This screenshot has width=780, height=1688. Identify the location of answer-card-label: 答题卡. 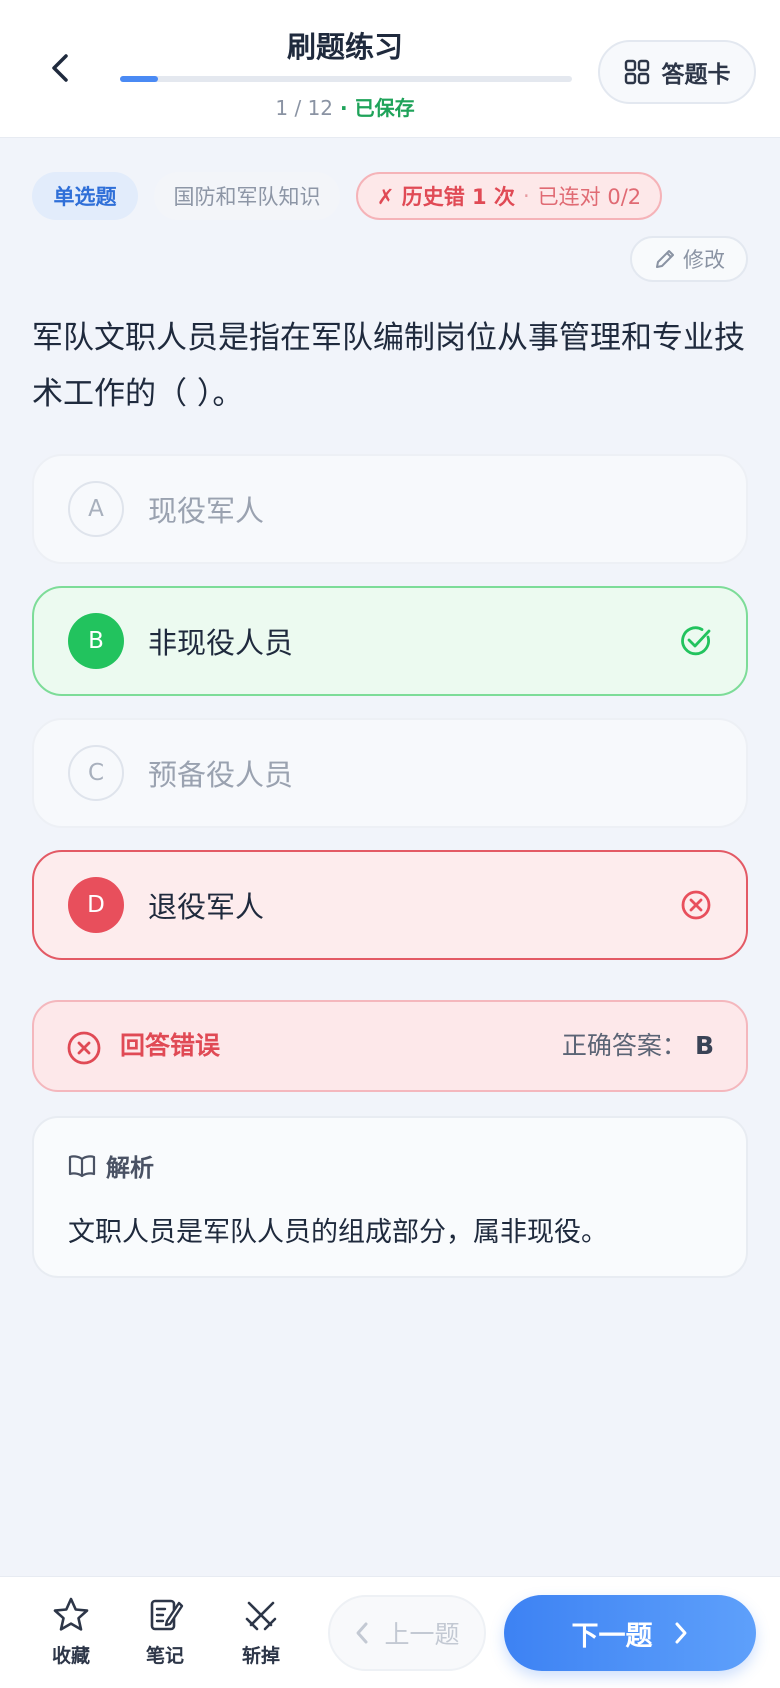
(696, 75).